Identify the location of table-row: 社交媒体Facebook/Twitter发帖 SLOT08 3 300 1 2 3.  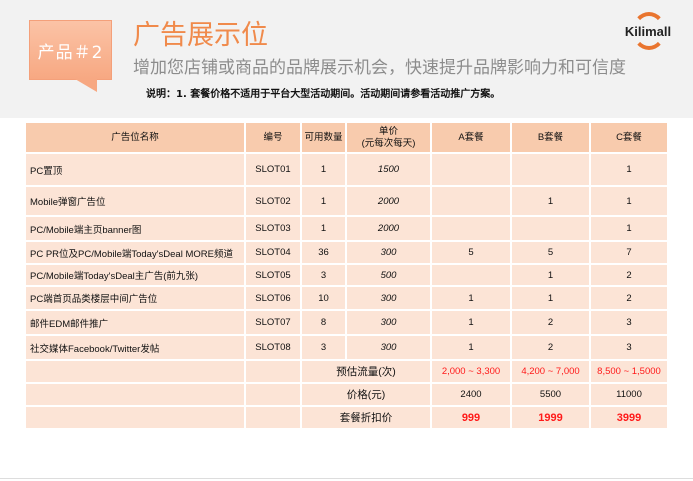
(346, 347).